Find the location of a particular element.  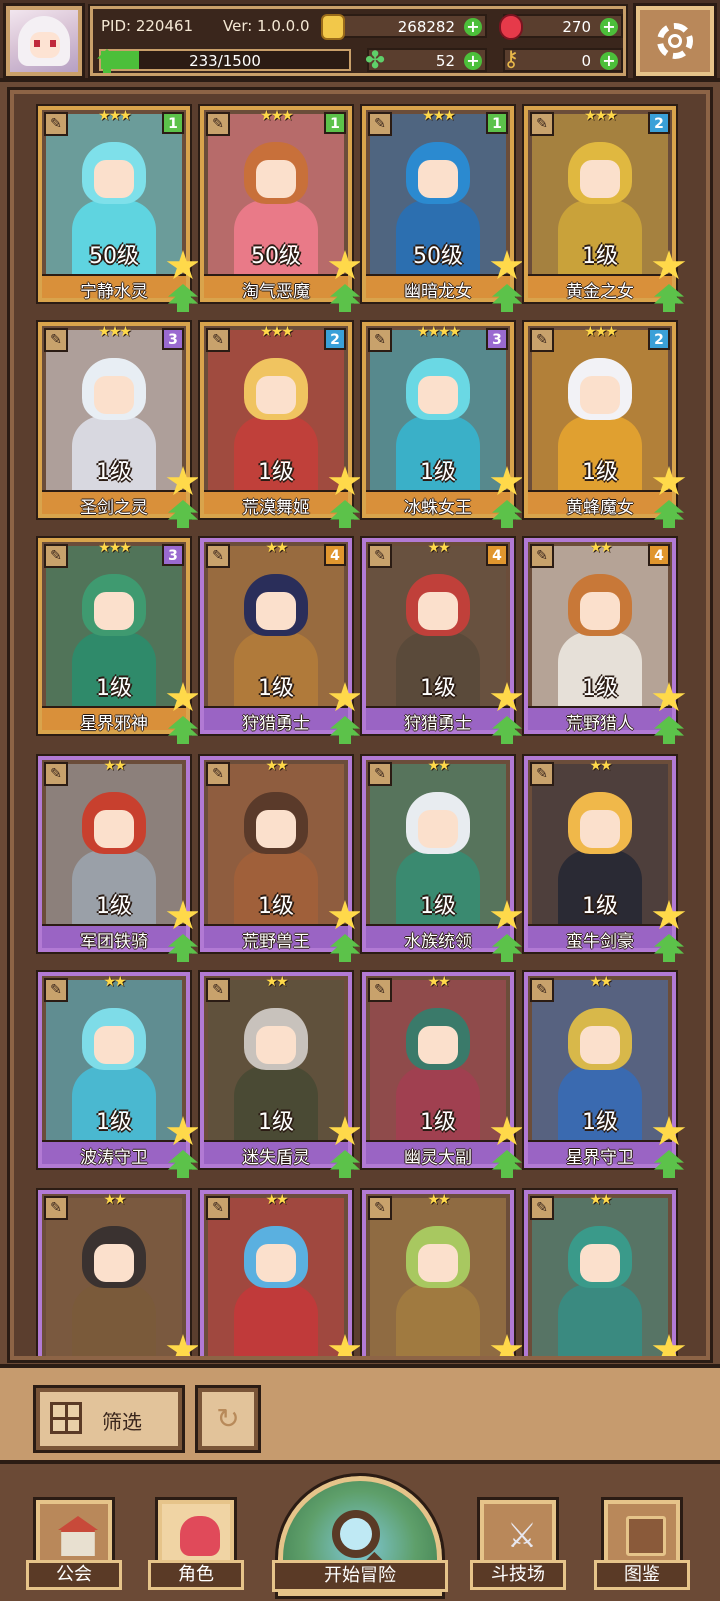

character-card: ✎ ★★★ 1 50级 宁静水灵 is located at coordinates (118, 208).